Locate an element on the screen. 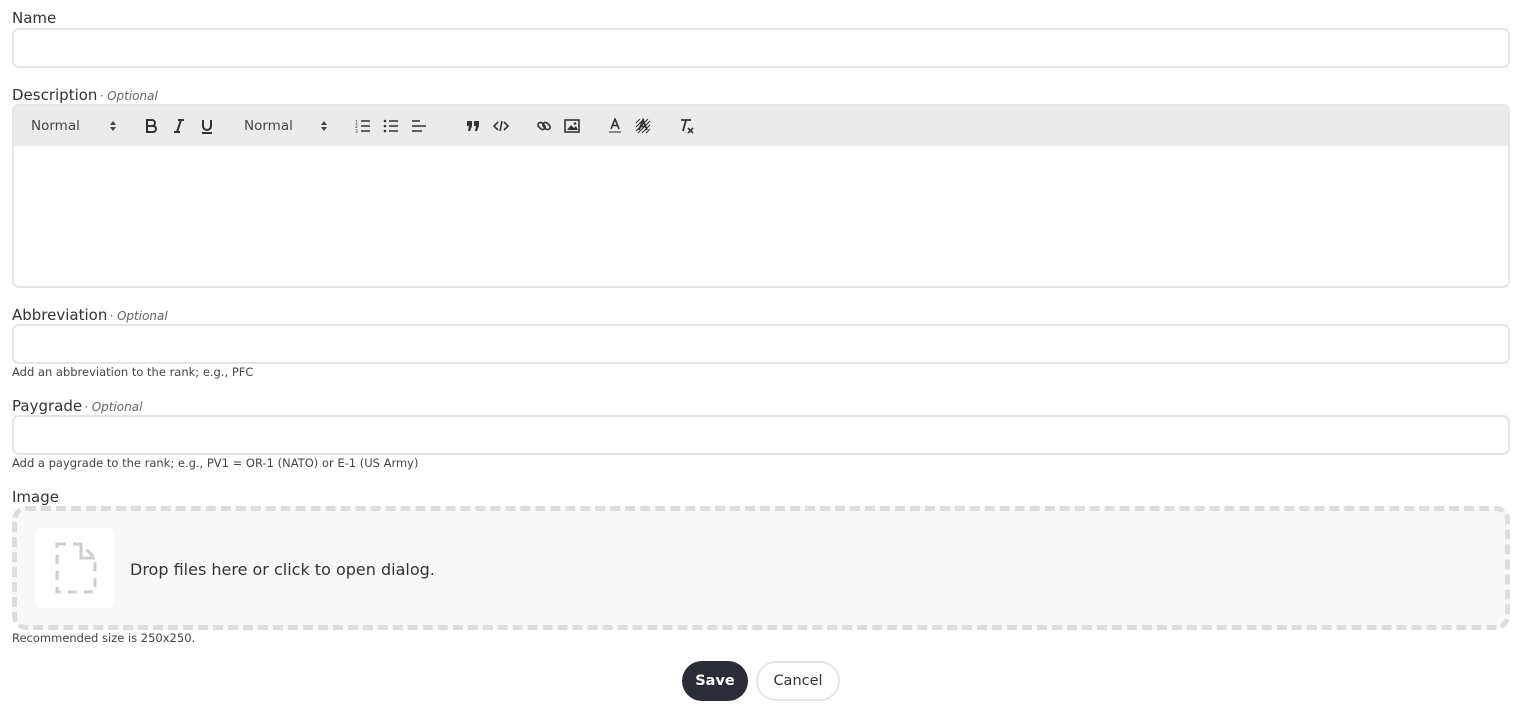 This screenshot has width=1522, height=716. bullet-list-icon is located at coordinates (390, 126).